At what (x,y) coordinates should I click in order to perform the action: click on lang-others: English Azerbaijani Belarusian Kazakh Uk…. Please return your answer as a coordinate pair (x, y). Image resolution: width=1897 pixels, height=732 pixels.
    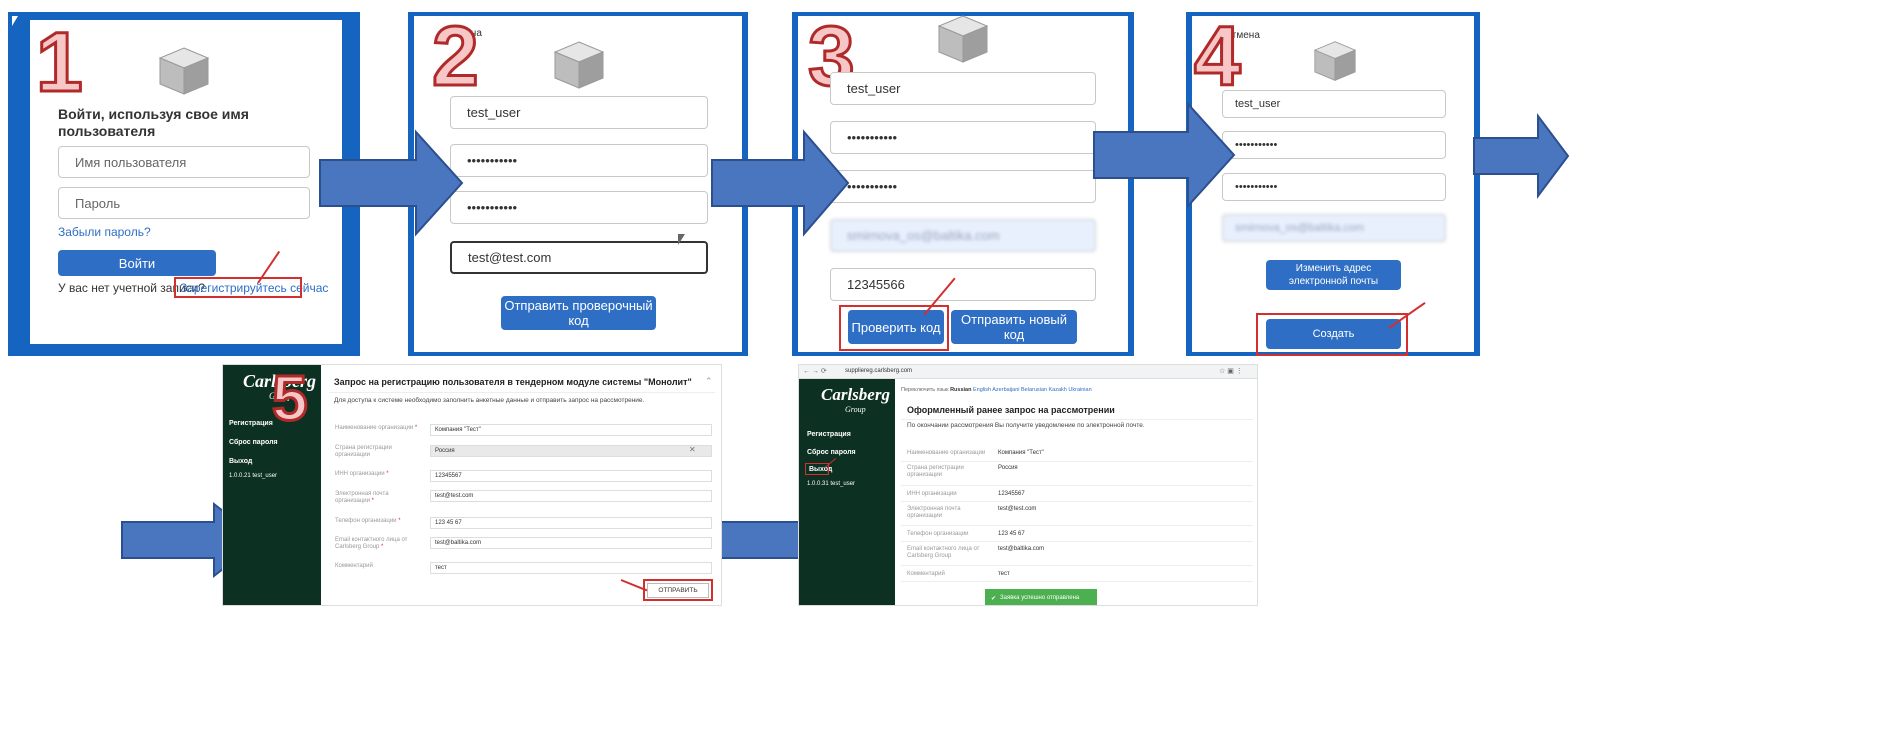
    Looking at the image, I should click on (1032, 390).